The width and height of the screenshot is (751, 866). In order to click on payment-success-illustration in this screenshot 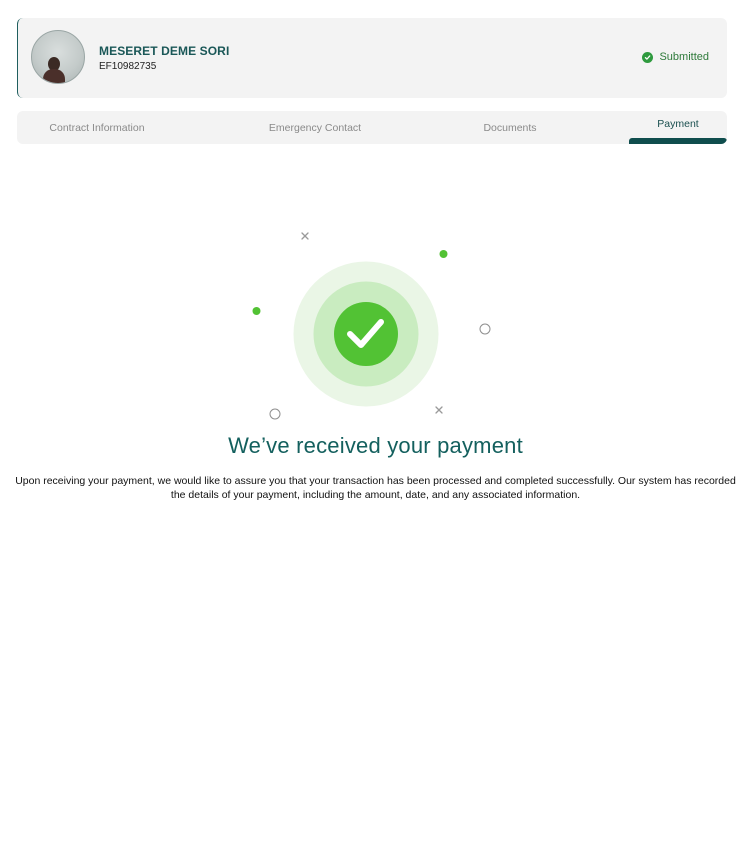, I will do `click(371, 326)`.